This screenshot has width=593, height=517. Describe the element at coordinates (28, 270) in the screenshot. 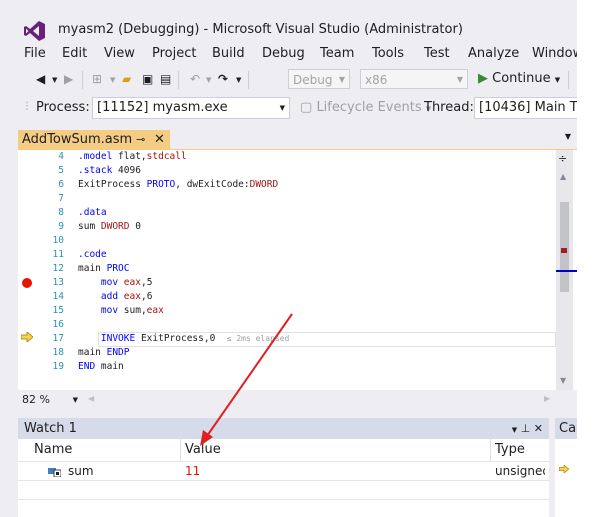

I see `indicator-margin` at that location.